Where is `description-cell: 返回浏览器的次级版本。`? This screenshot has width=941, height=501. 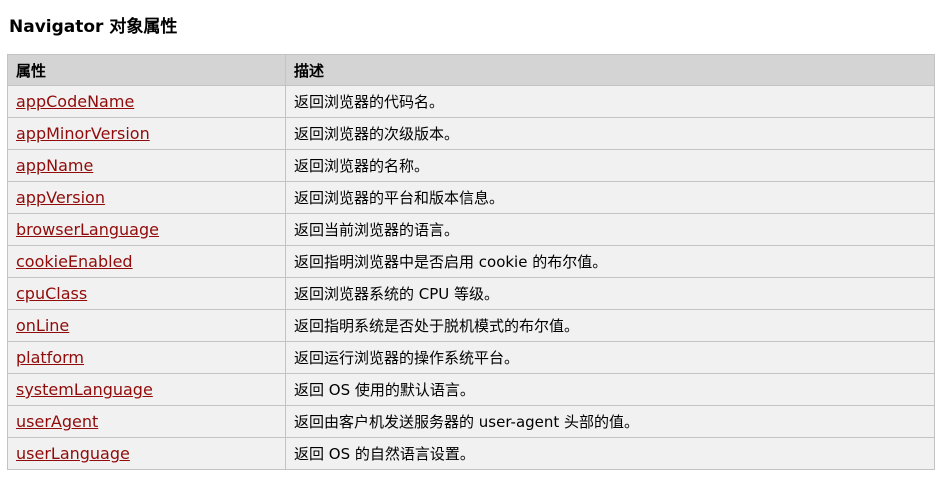
description-cell: 返回浏览器的次级版本。 is located at coordinates (610, 133).